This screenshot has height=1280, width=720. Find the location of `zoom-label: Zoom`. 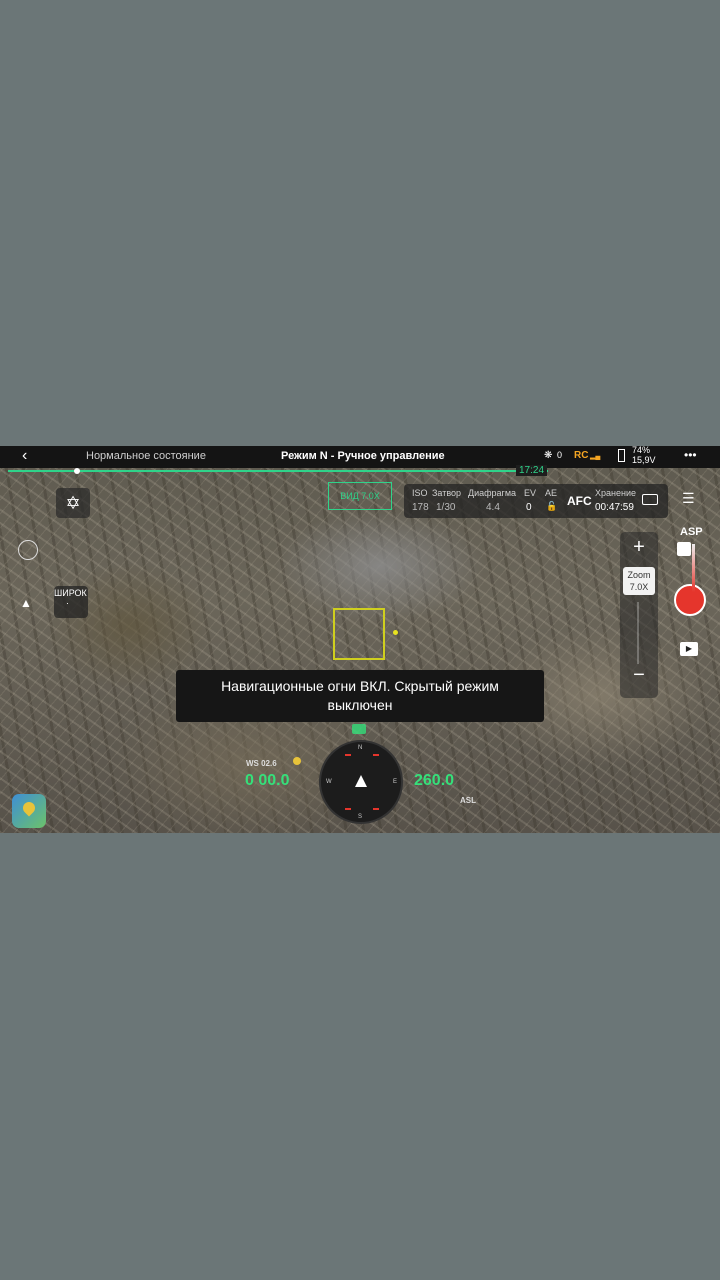

zoom-label: Zoom is located at coordinates (639, 575).